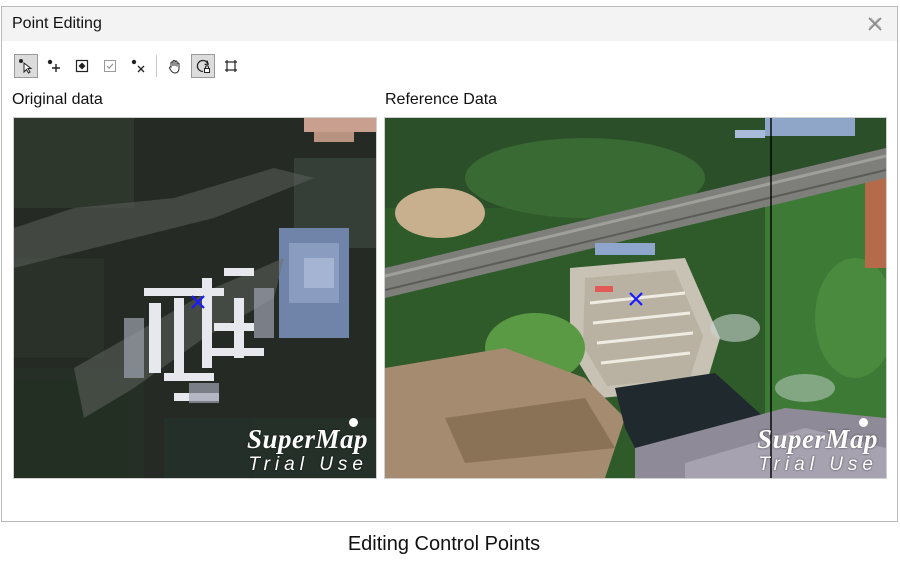  What do you see at coordinates (57, 99) in the screenshot?
I see `original-data-label: Original data` at bounding box center [57, 99].